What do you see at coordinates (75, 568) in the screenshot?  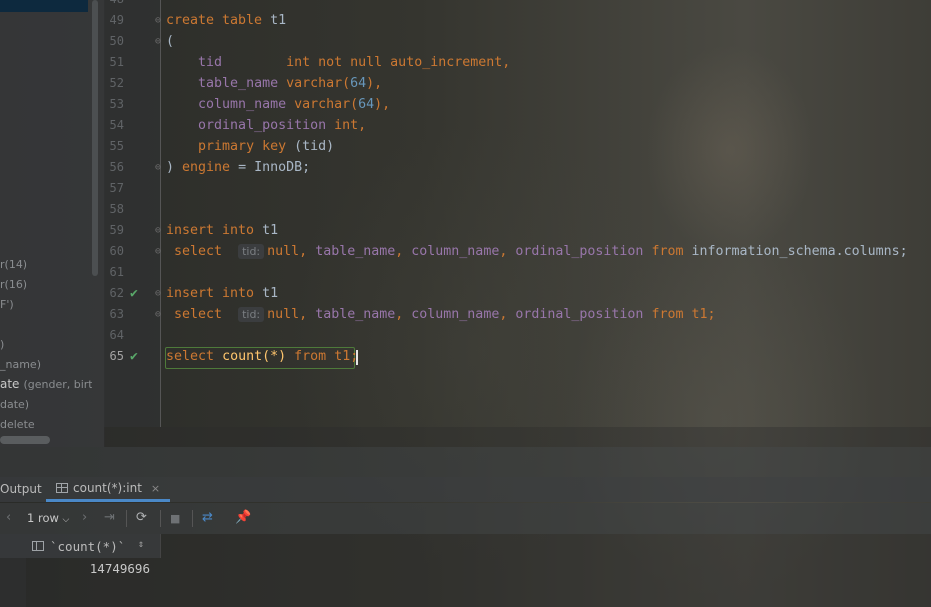 I see `table-cell: 14749696` at bounding box center [75, 568].